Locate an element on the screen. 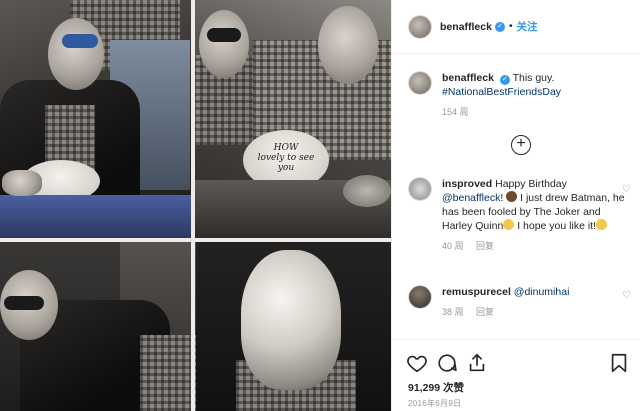  blue-tablecloth is located at coordinates (96, 217).